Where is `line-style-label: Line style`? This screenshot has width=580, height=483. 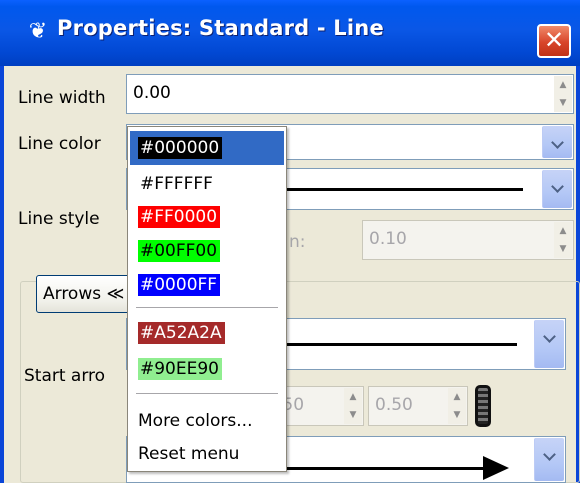
line-style-label: Line style is located at coordinates (59, 219).